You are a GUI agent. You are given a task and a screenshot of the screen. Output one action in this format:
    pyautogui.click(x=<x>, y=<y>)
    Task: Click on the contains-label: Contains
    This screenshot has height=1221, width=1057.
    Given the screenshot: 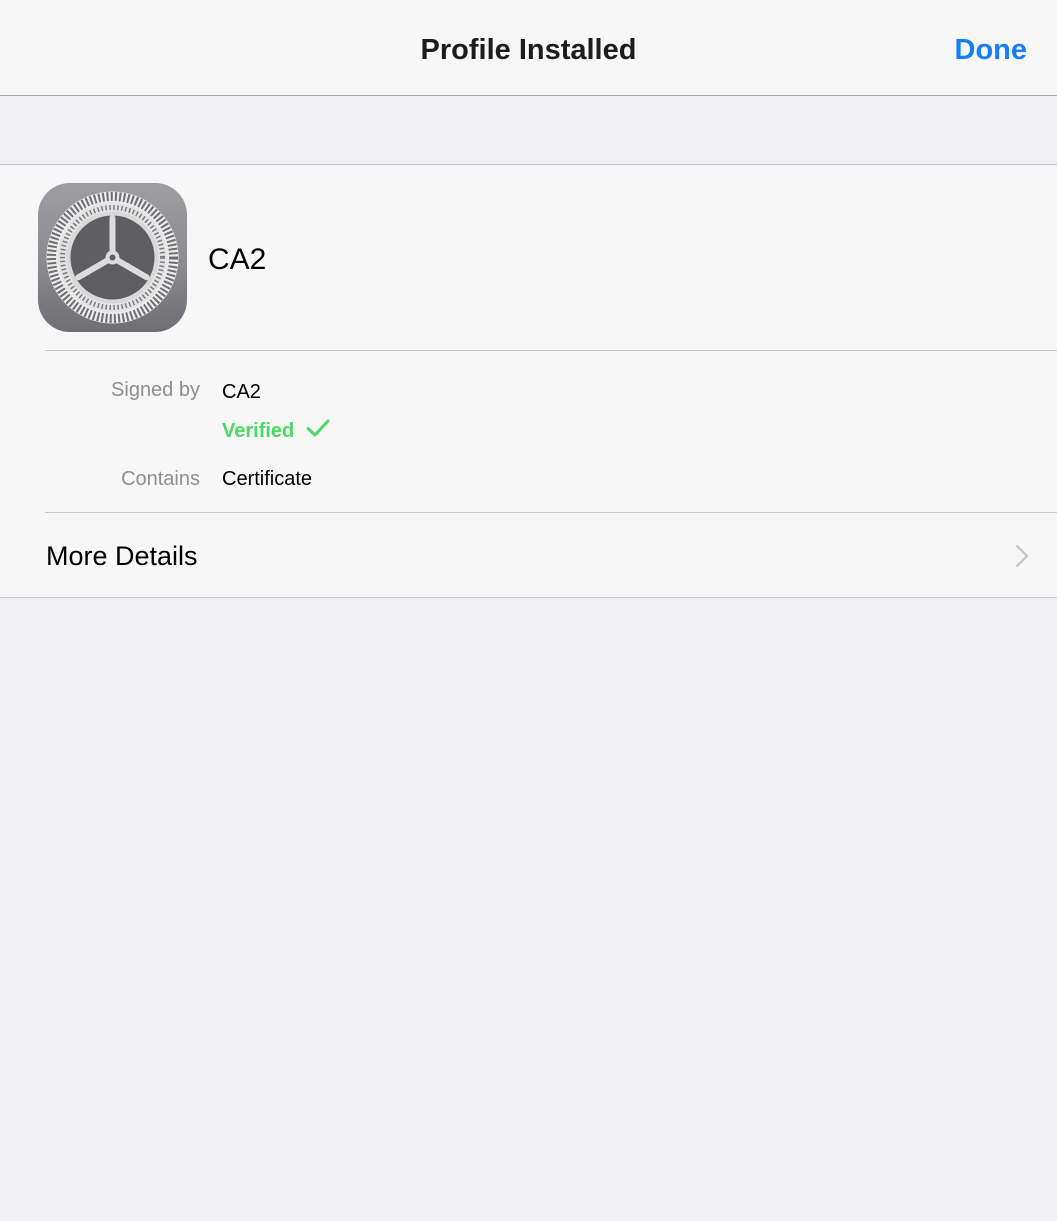 What is the action you would take?
    pyautogui.click(x=160, y=479)
    